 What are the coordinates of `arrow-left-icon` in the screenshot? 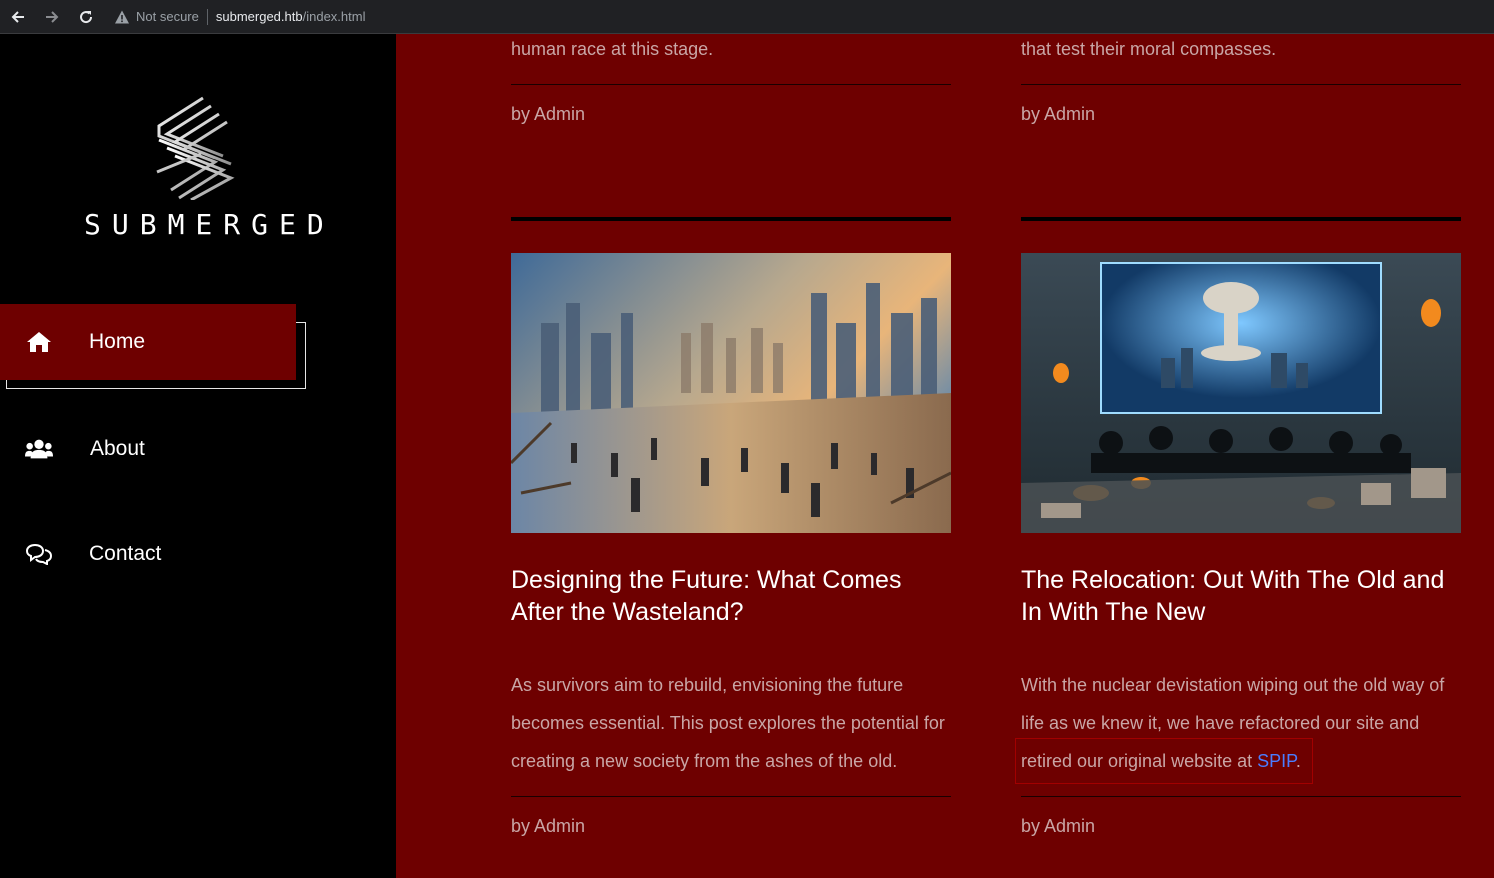 It's located at (17, 16).